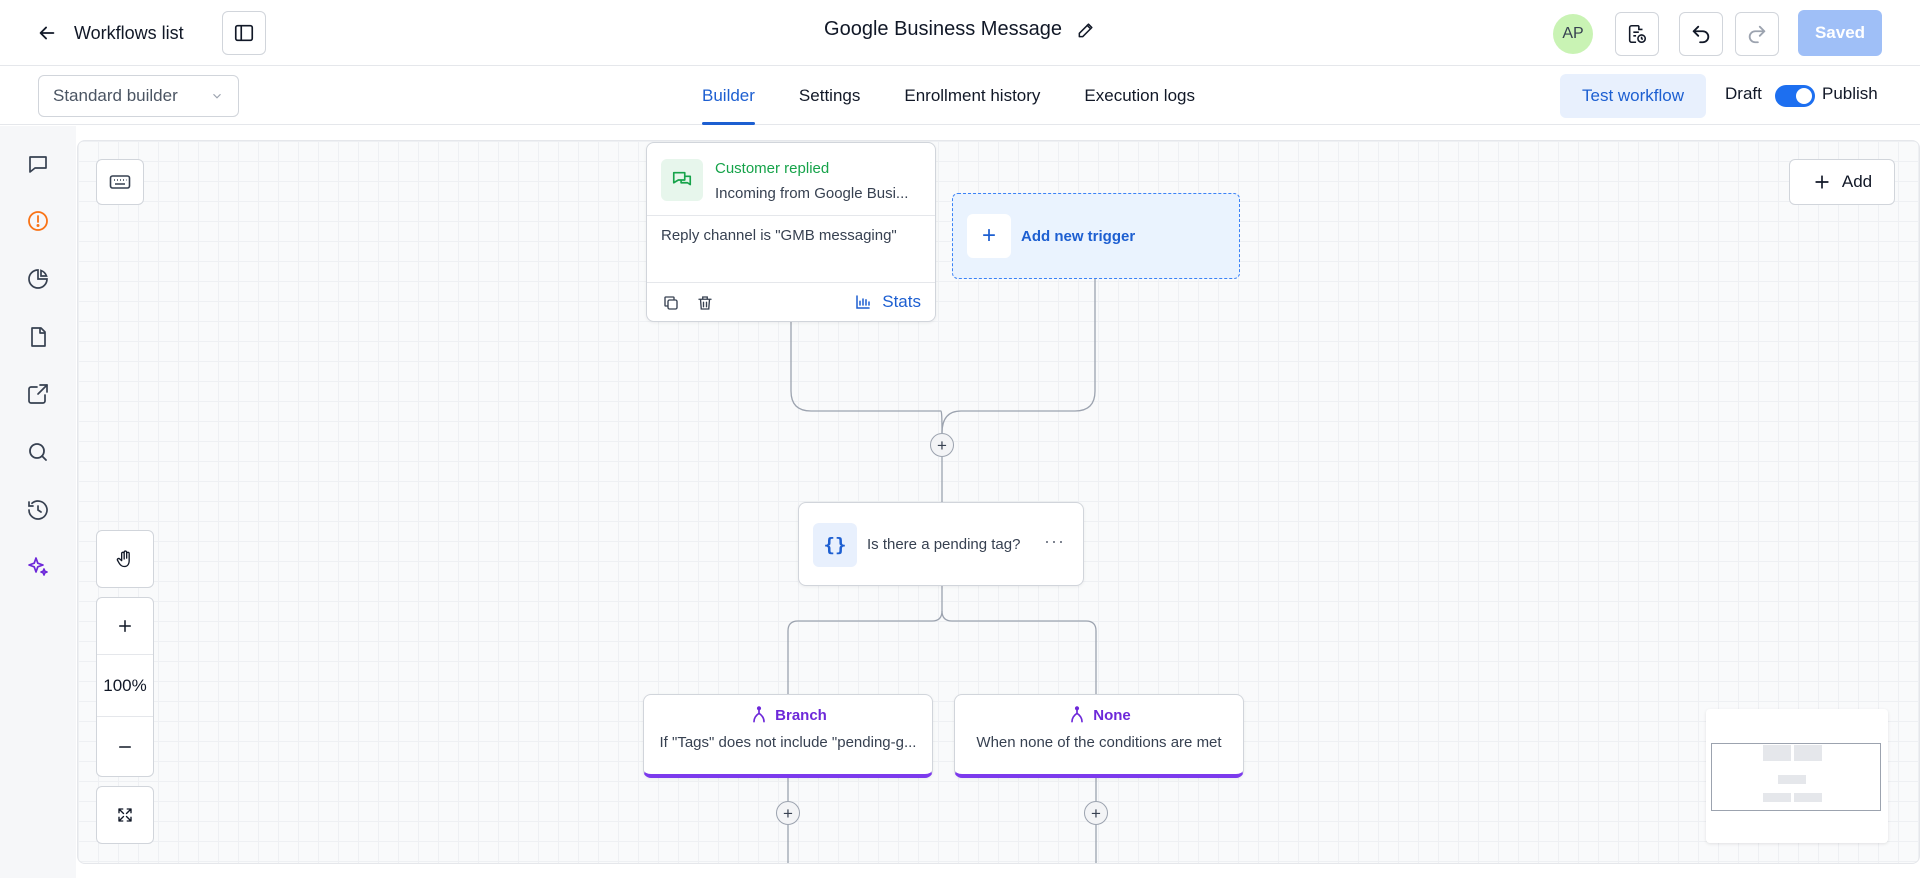 This screenshot has height=878, width=1920. What do you see at coordinates (829, 96) in the screenshot?
I see `tab-settings: Settings` at bounding box center [829, 96].